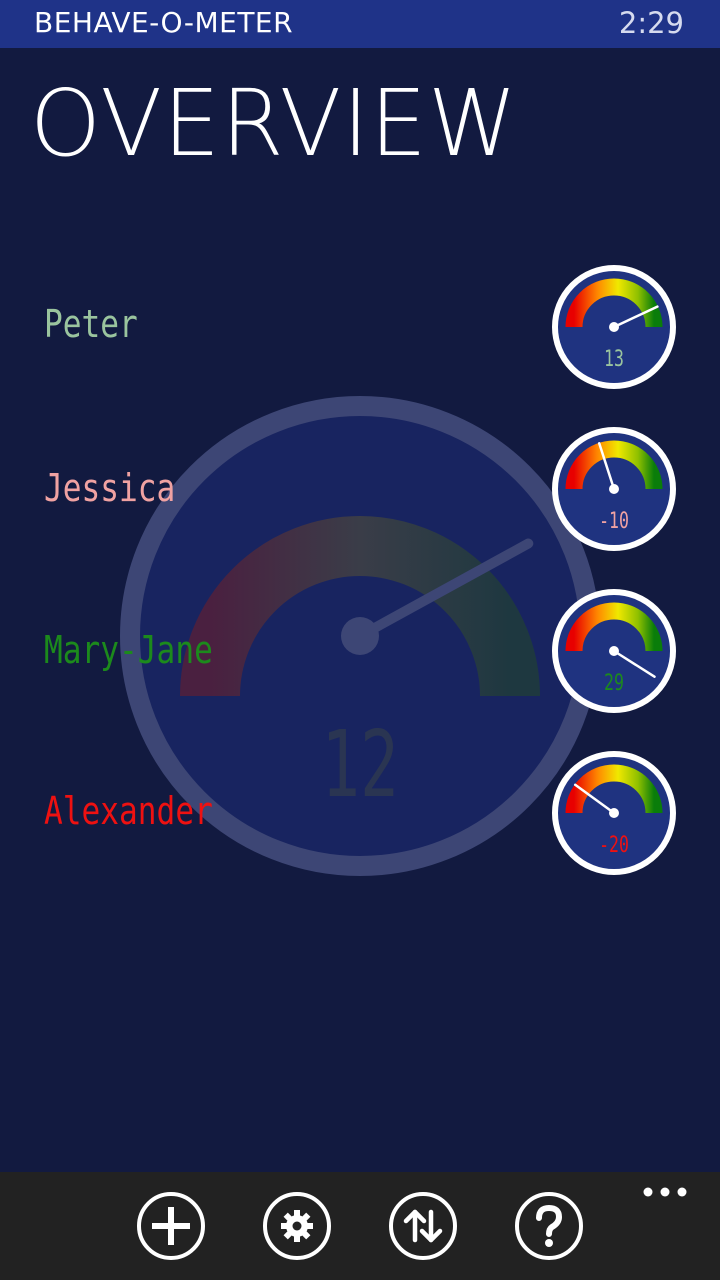 The image size is (720, 1280). Describe the element at coordinates (164, 22) in the screenshot. I see `app-name: BEHAVE-O-METER` at that location.